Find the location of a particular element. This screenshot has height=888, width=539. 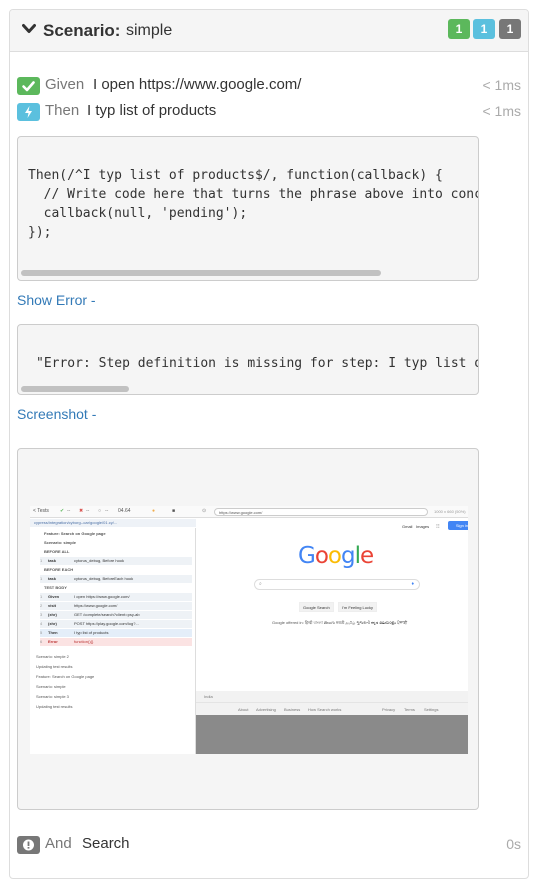

step-text: Search is located at coordinates (106, 843).